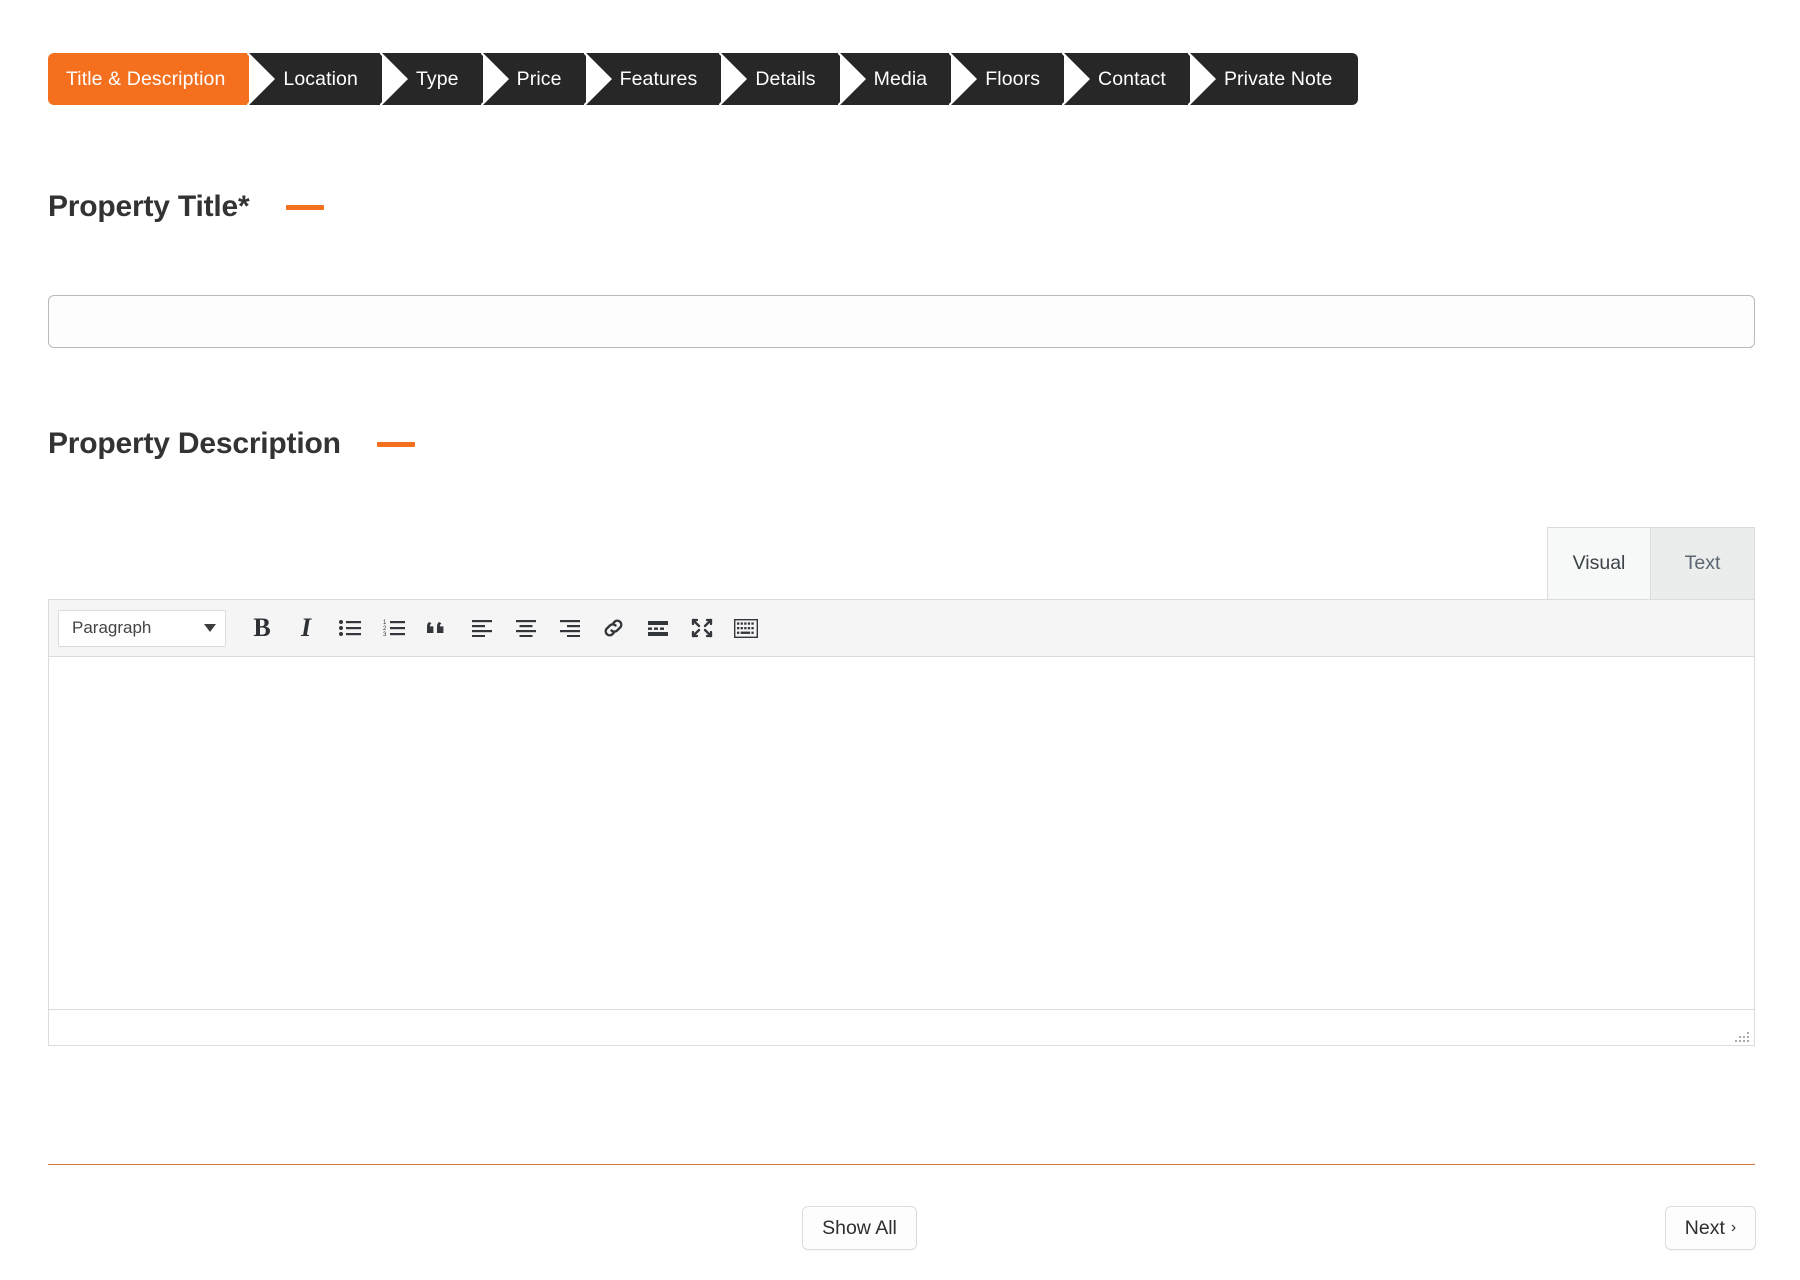  What do you see at coordinates (526, 628) in the screenshot?
I see `align-center-icon` at bounding box center [526, 628].